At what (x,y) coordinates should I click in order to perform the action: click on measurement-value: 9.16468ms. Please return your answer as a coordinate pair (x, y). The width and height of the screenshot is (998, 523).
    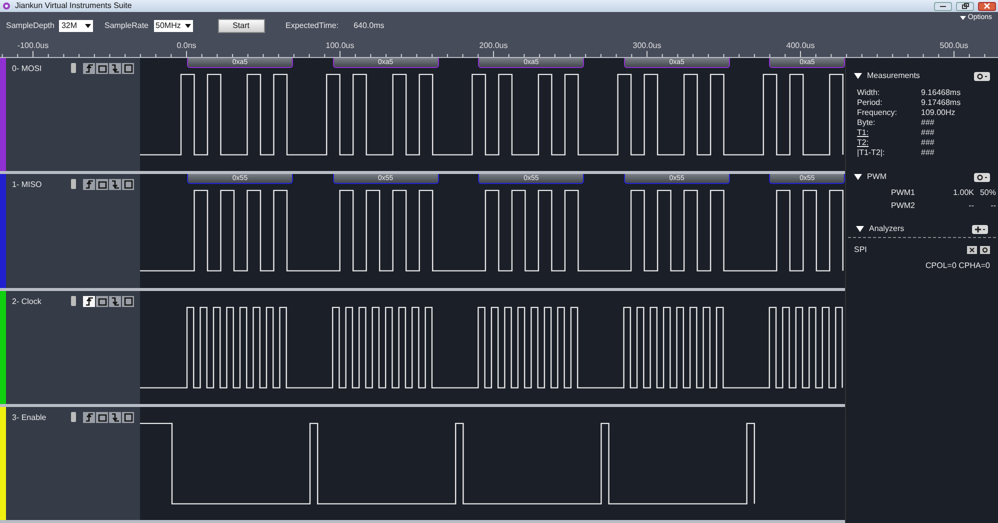
    Looking at the image, I should click on (941, 93).